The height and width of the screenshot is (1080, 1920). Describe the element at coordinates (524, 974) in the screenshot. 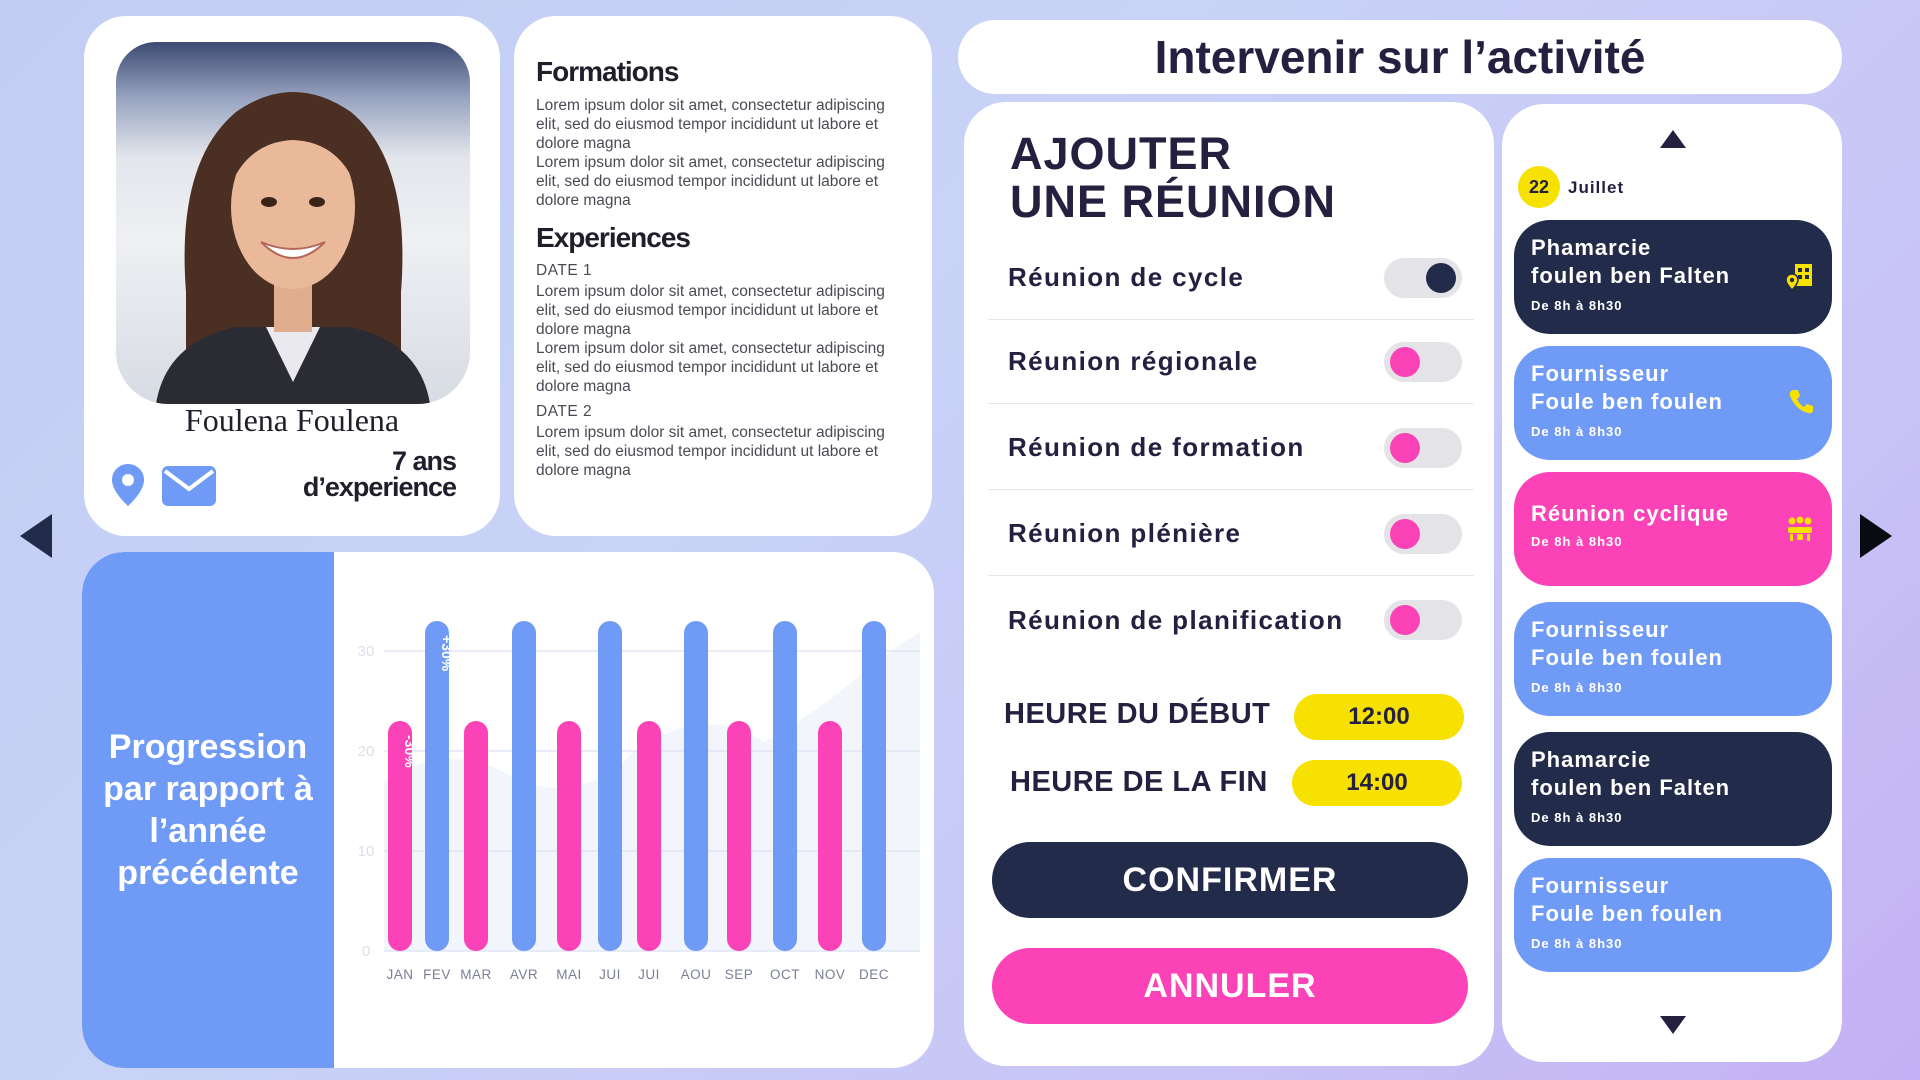

I see `x-tick-label: AVR` at that location.